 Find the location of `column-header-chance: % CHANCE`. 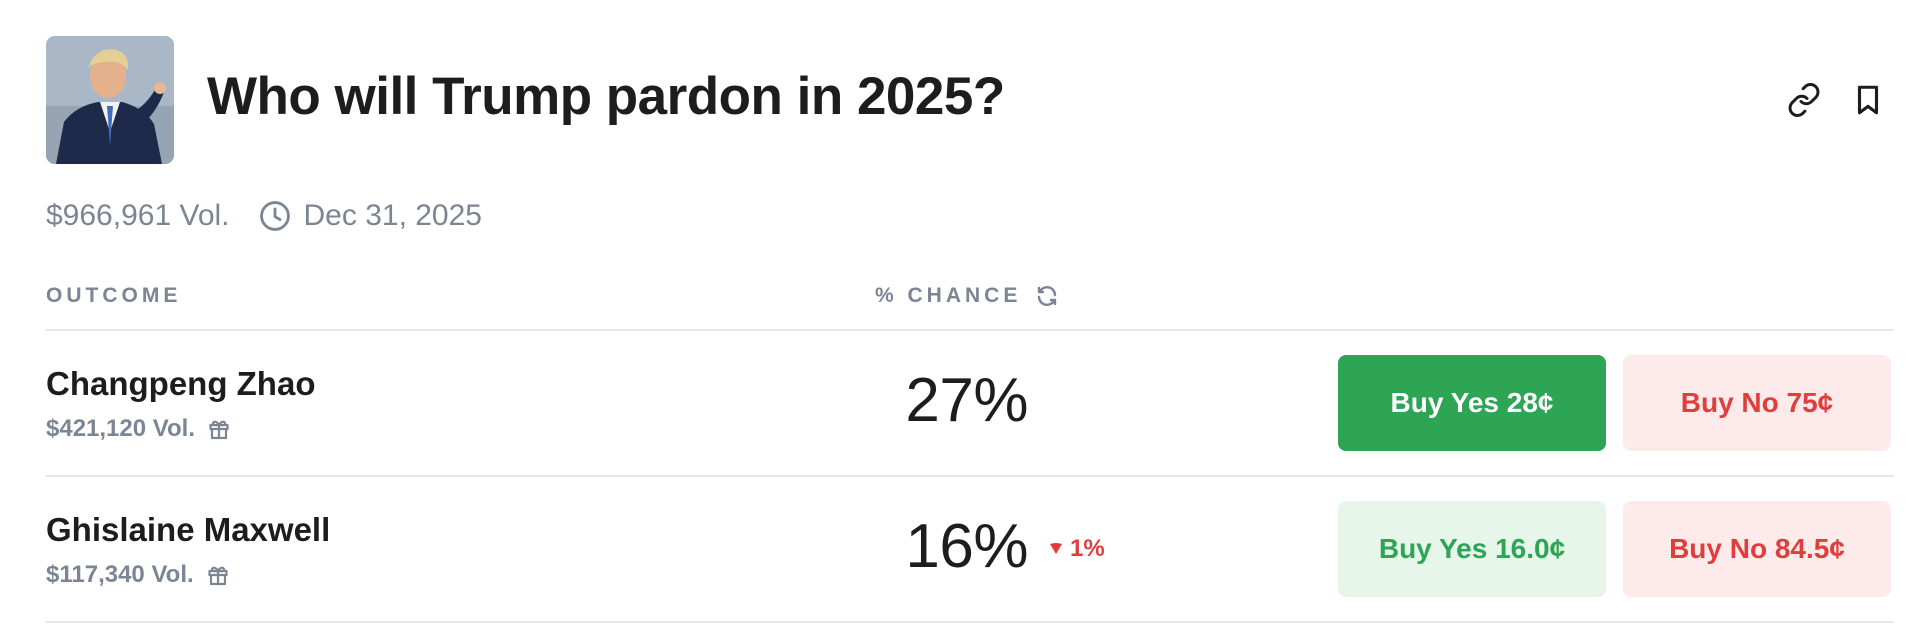

column-header-chance: % CHANCE is located at coordinates (967, 296).